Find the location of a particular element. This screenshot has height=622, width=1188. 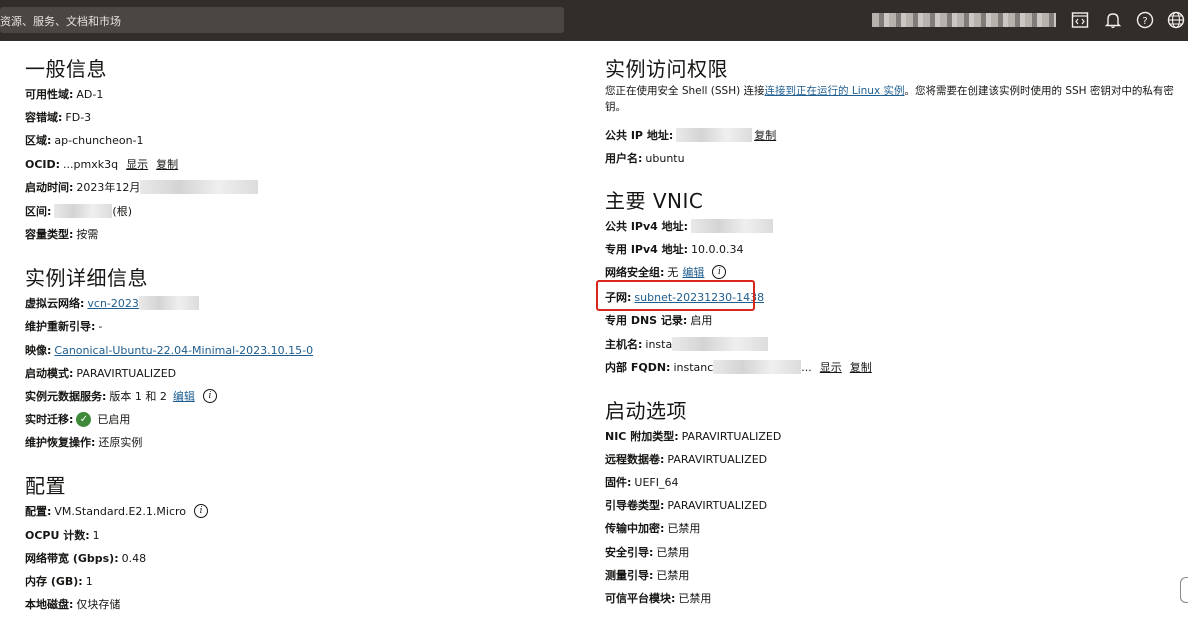

nsg-edit-link: 编辑 is located at coordinates (693, 272).